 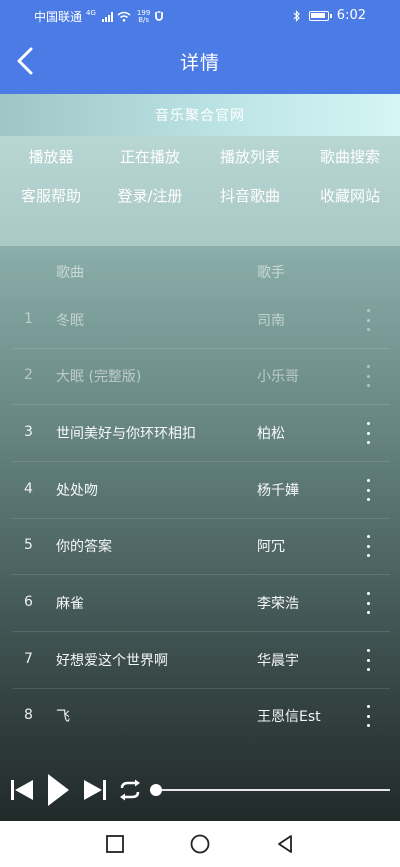 I want to click on status-left: 中国联通 4G 199 B/s, so click(x=99, y=16).